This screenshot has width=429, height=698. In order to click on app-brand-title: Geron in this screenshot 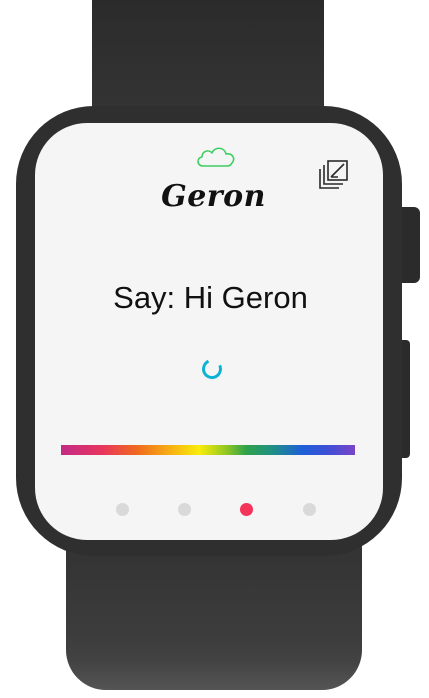, I will do `click(213, 196)`.